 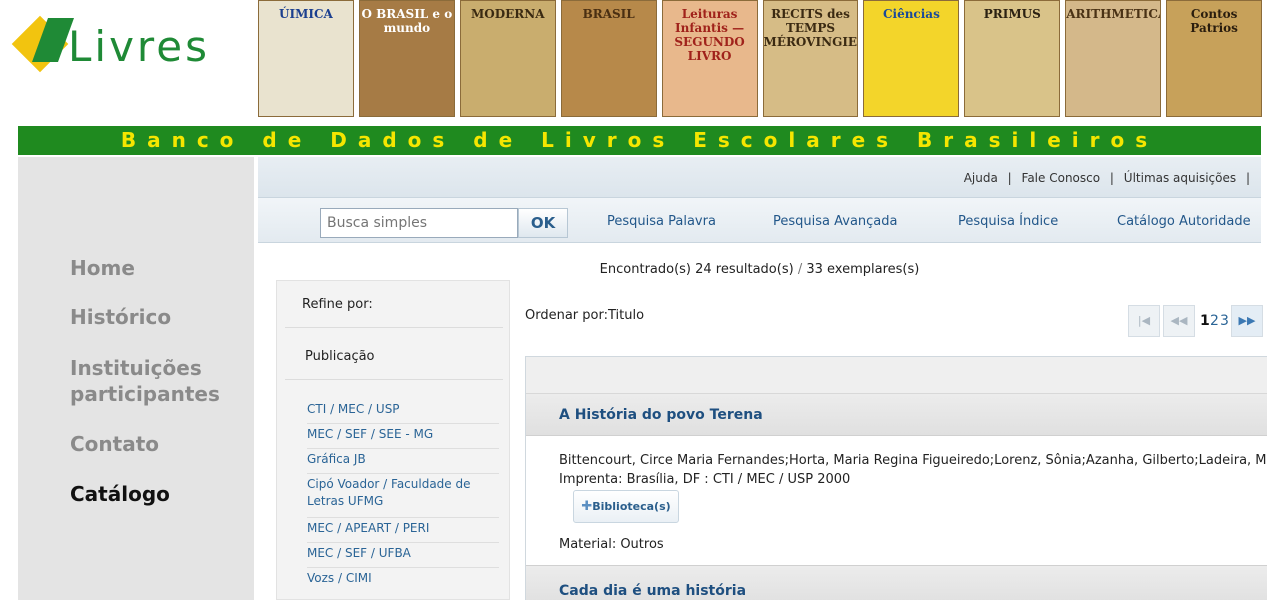 What do you see at coordinates (145, 394) in the screenshot?
I see `nav-item-instituicoes-line2: participantes` at bounding box center [145, 394].